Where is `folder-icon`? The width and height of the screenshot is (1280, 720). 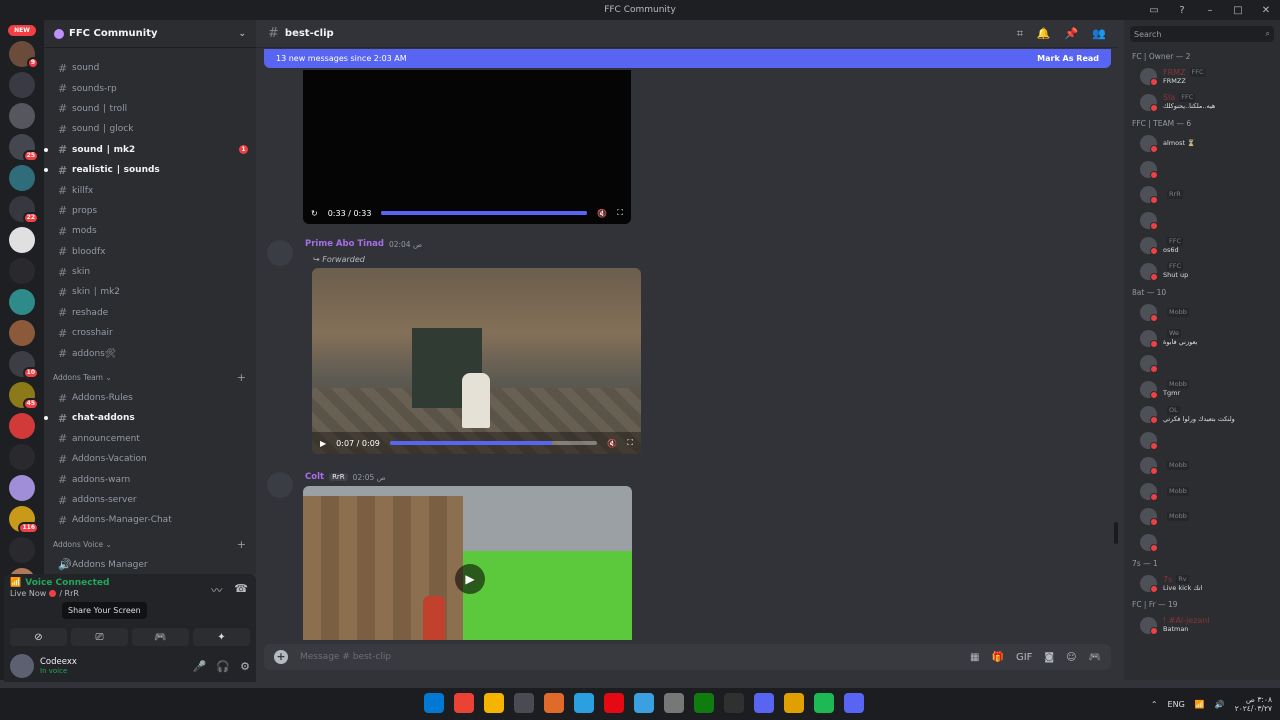 folder-icon is located at coordinates (494, 703).